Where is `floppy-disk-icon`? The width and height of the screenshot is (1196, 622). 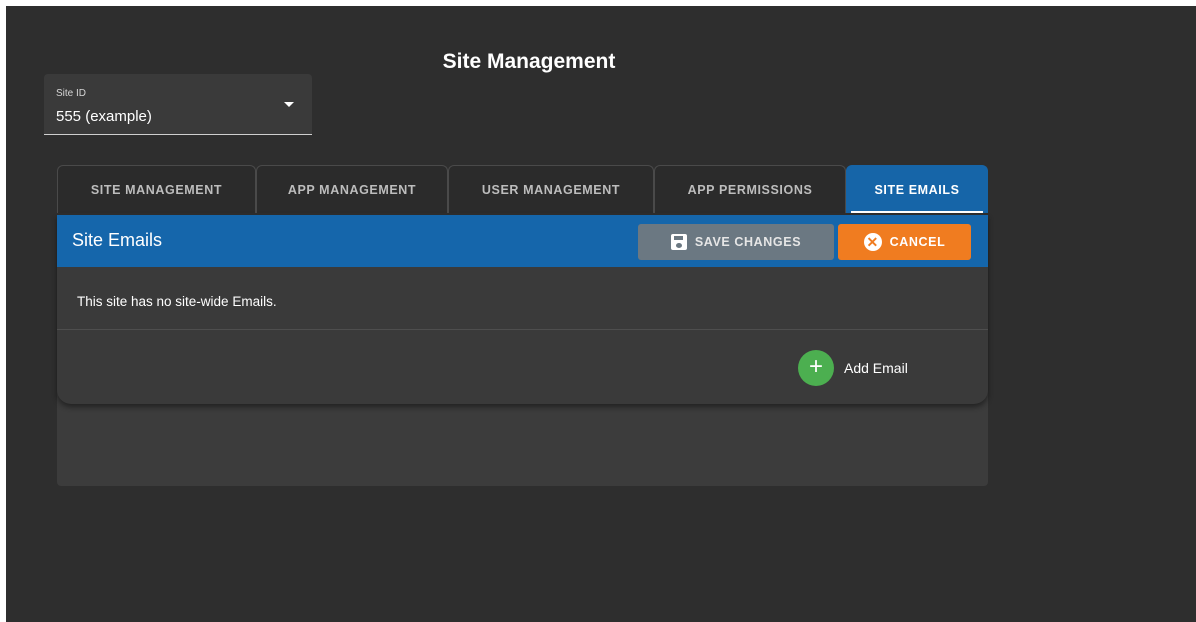
floppy-disk-icon is located at coordinates (678, 242).